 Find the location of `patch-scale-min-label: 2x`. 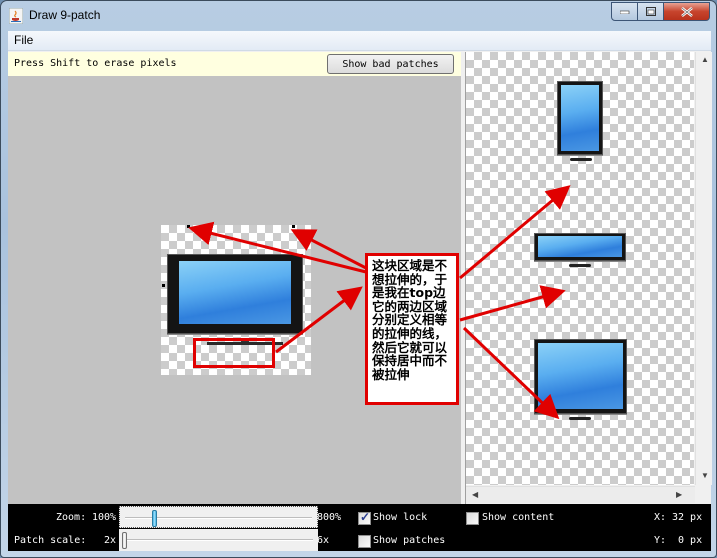

patch-scale-min-label: 2x is located at coordinates (110, 540).